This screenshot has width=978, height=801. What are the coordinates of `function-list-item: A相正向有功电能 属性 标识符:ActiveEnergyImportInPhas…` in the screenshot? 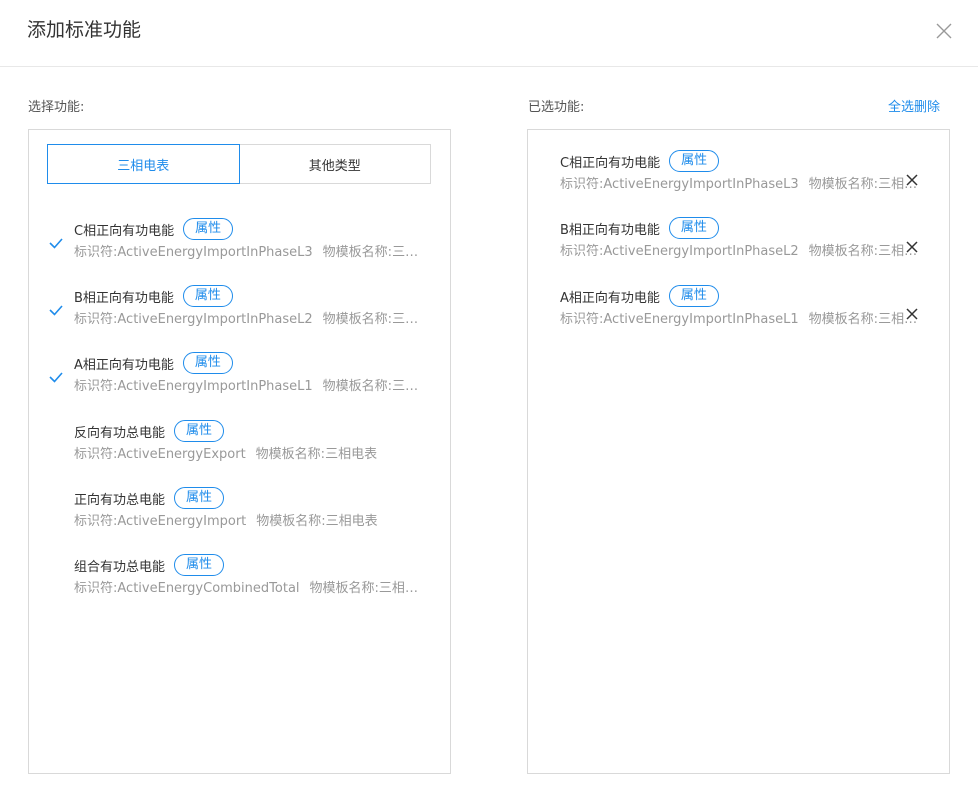 It's located at (239, 377).